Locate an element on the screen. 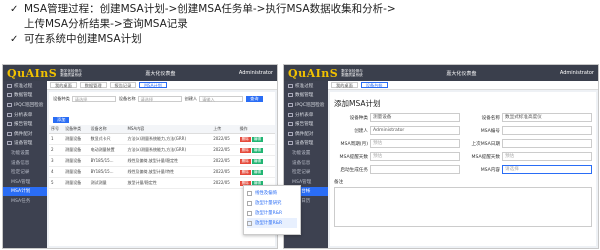  auto-generate-task-toggle is located at coordinates (415, 169).